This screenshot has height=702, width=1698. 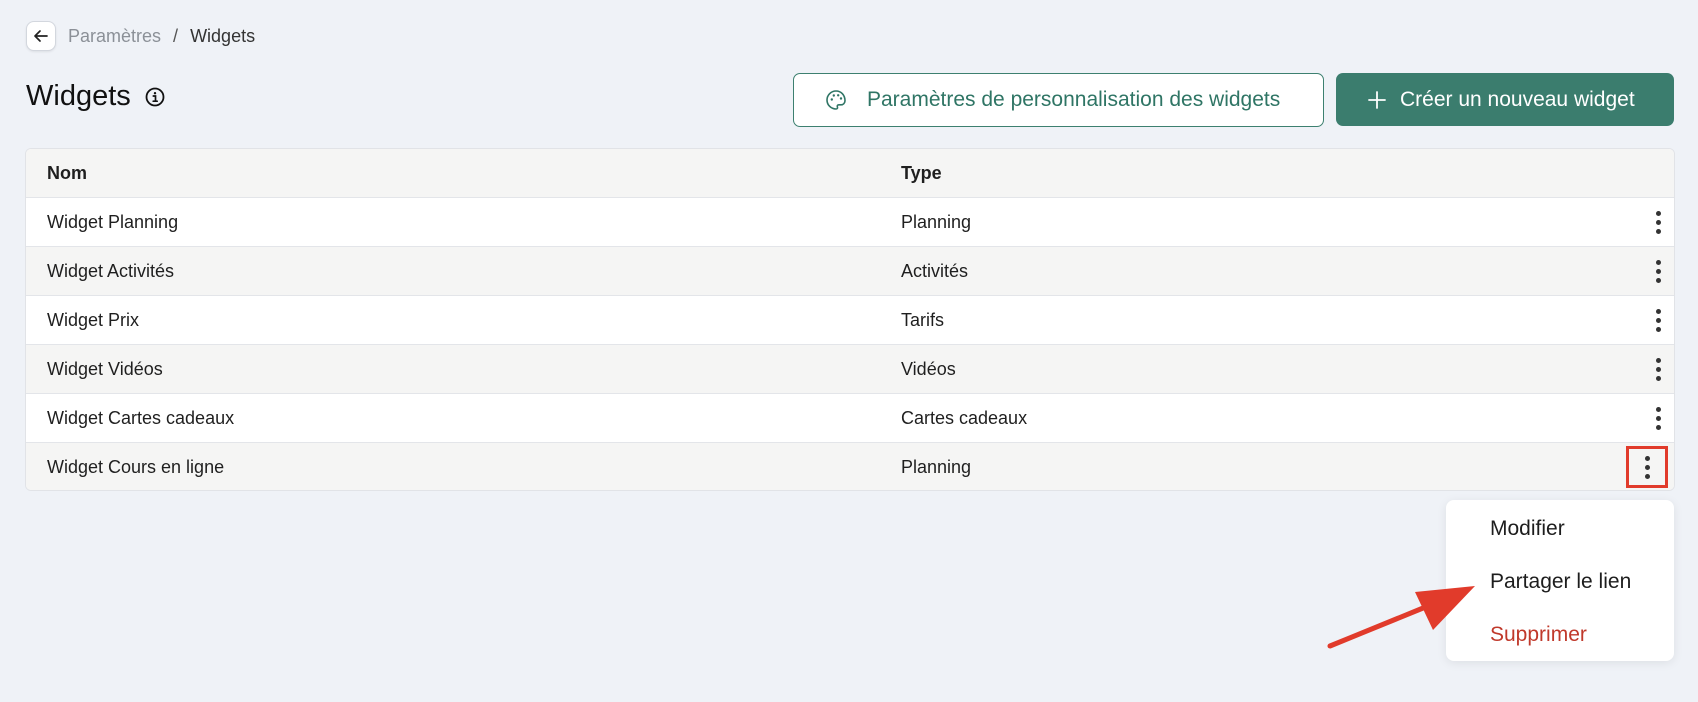 I want to click on table-row: Widget Cartes cadeaux Cartes cadeaux, so click(x=850, y=418).